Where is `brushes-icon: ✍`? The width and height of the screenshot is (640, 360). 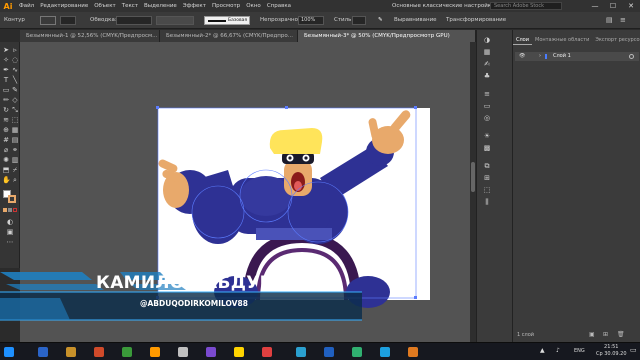 brushes-icon: ✍ is located at coordinates (487, 64).